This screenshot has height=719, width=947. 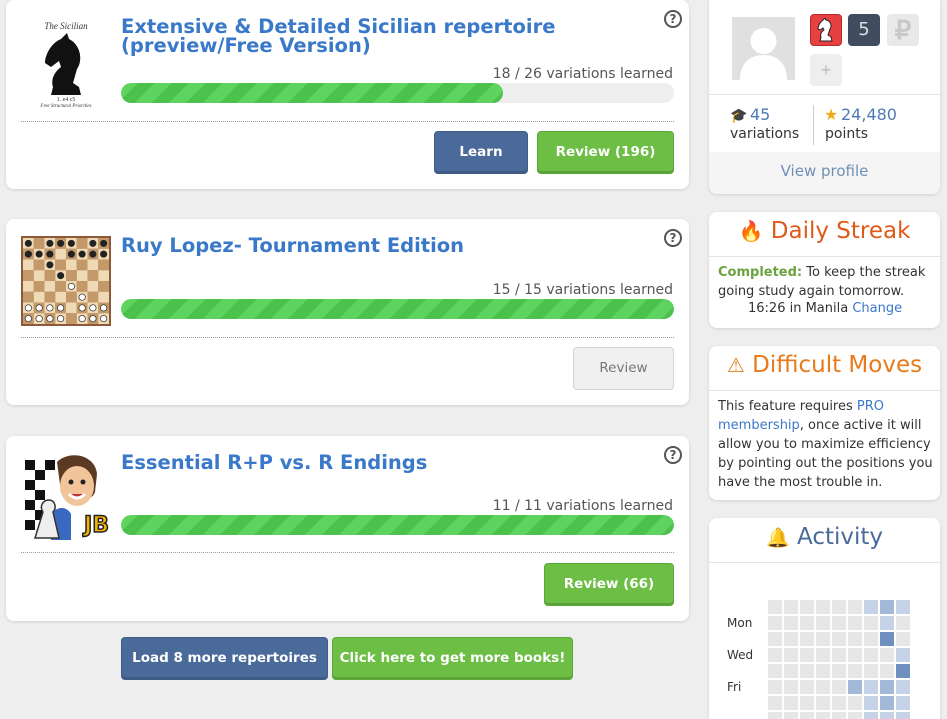 I want to click on repertoire-title: Essential R+P vs. R Endings, so click(x=391, y=463).